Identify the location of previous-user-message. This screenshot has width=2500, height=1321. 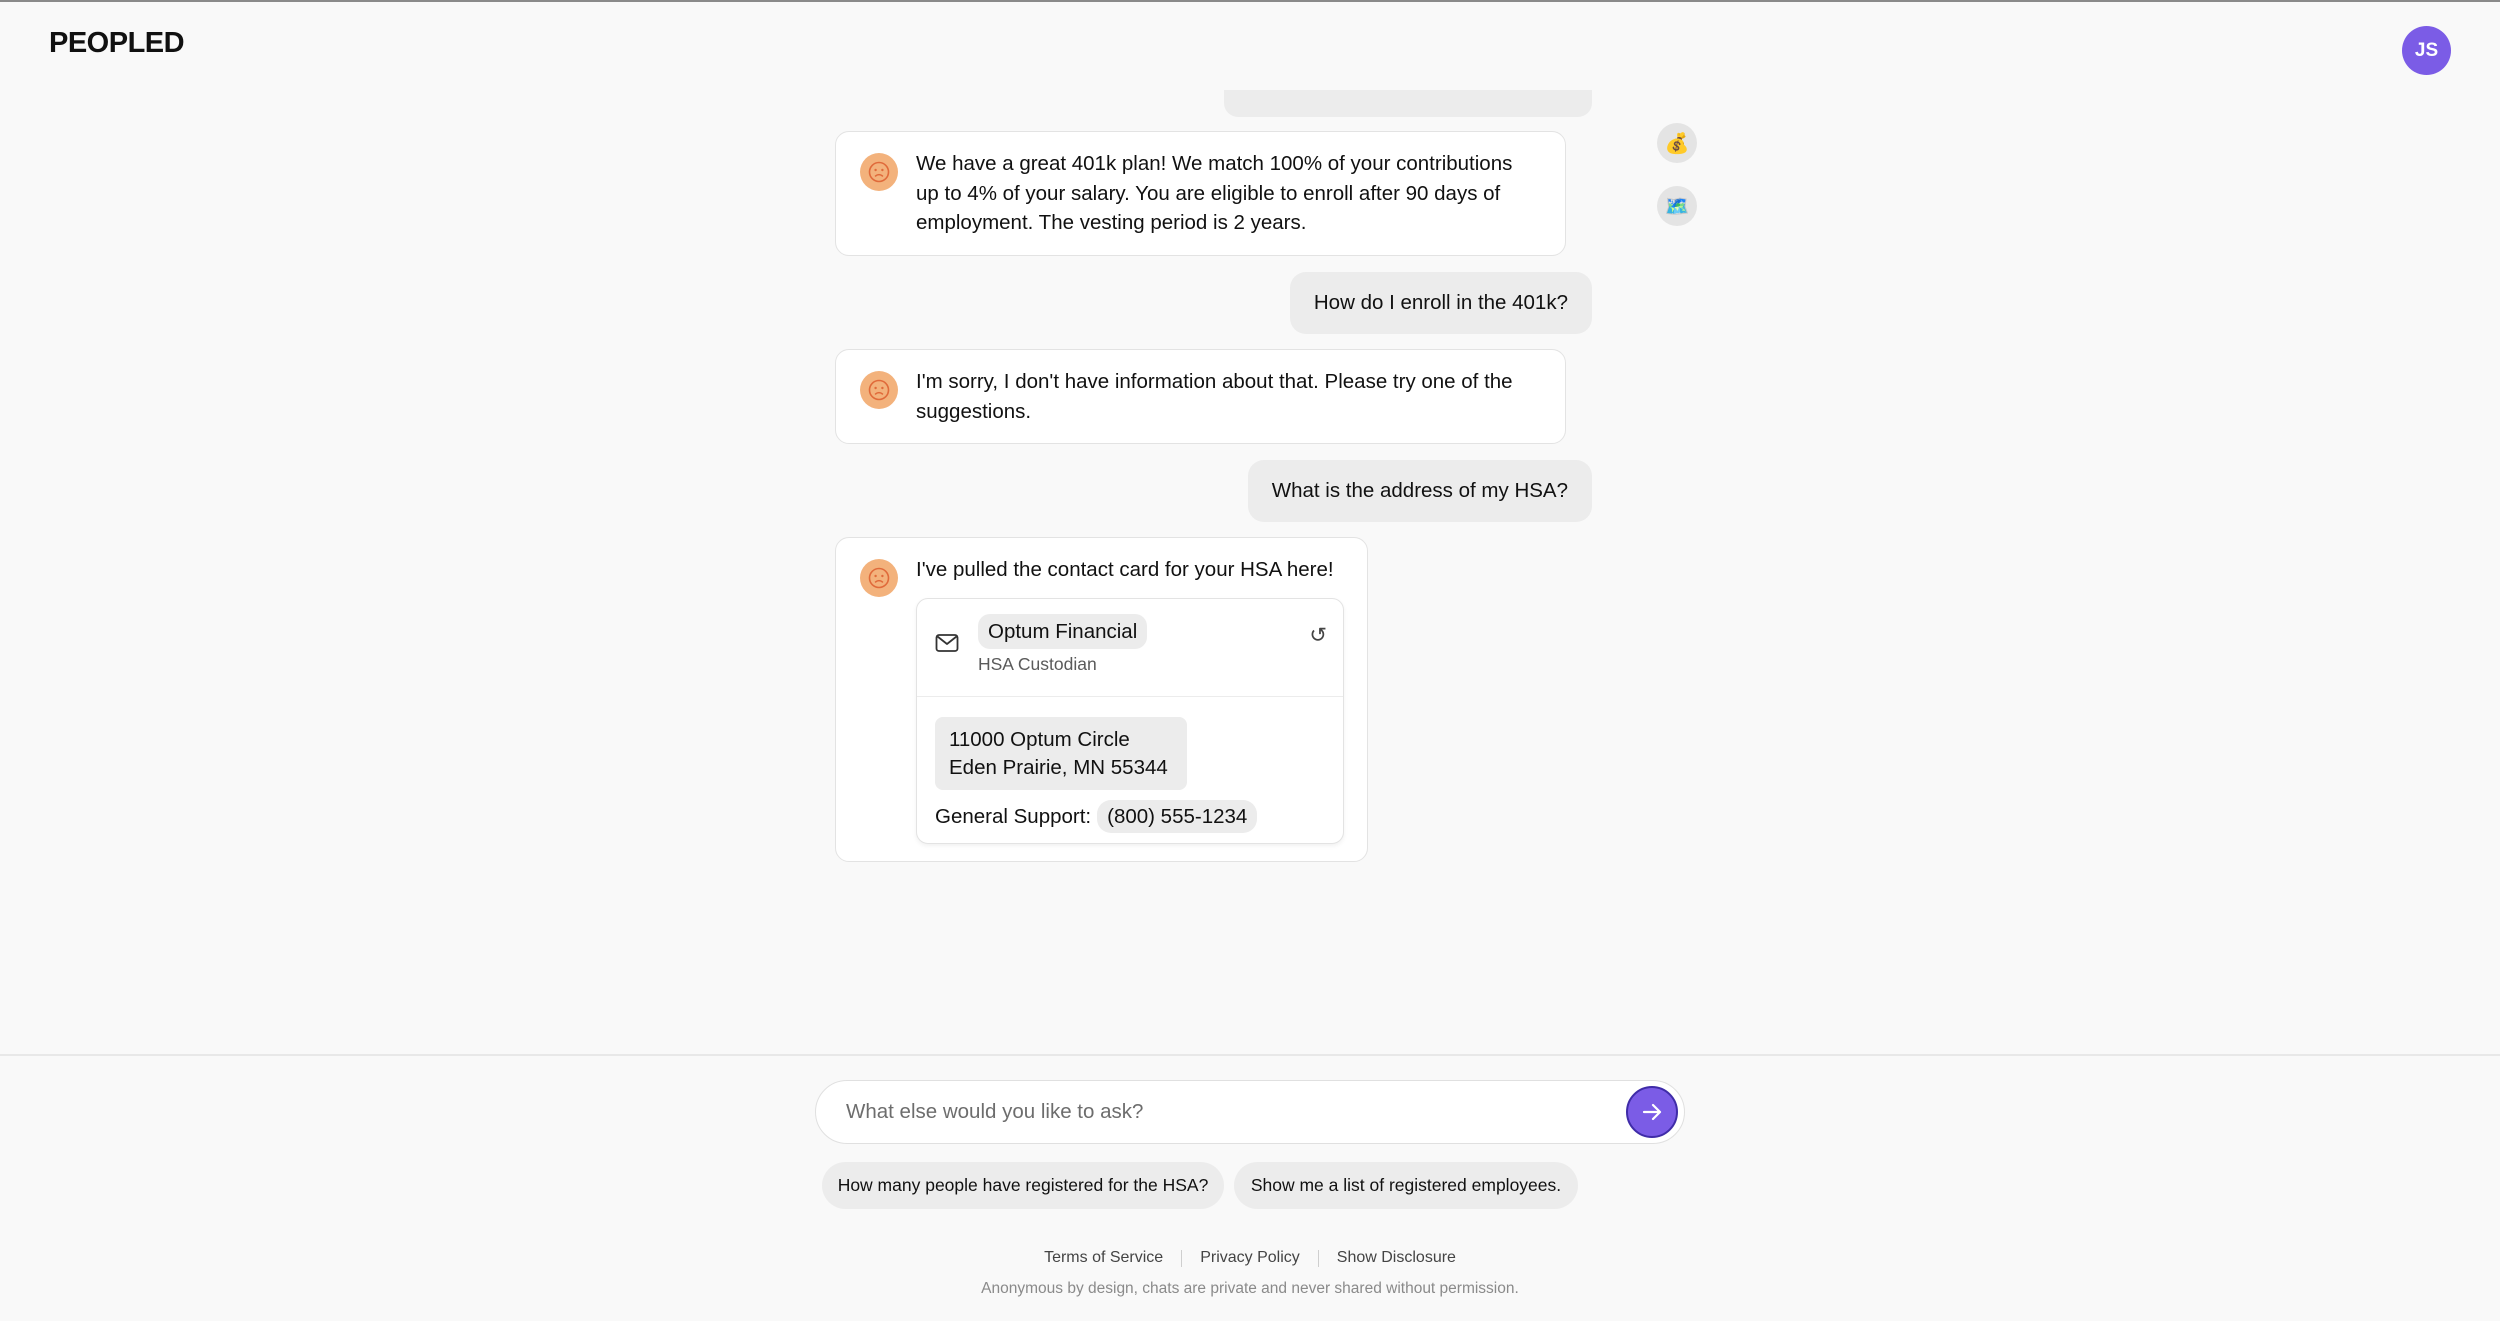
(1408, 103).